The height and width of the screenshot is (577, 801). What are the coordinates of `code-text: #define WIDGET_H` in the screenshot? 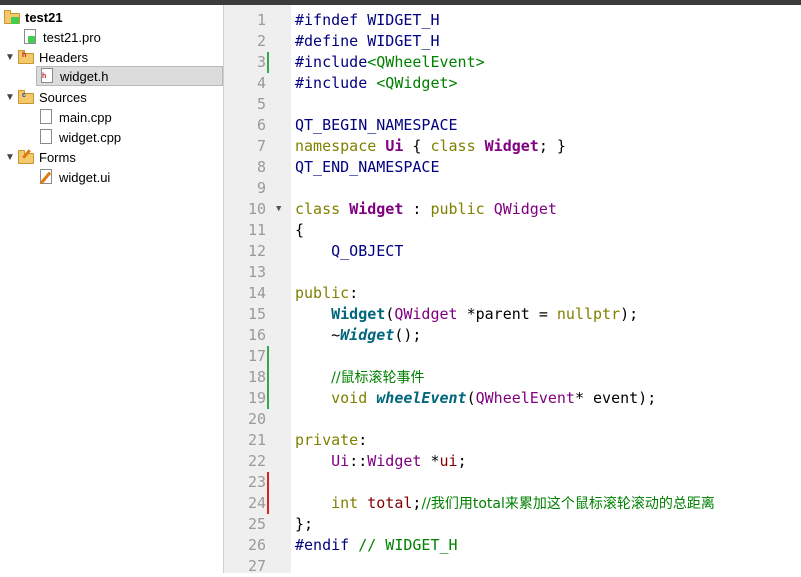 It's located at (367, 41).